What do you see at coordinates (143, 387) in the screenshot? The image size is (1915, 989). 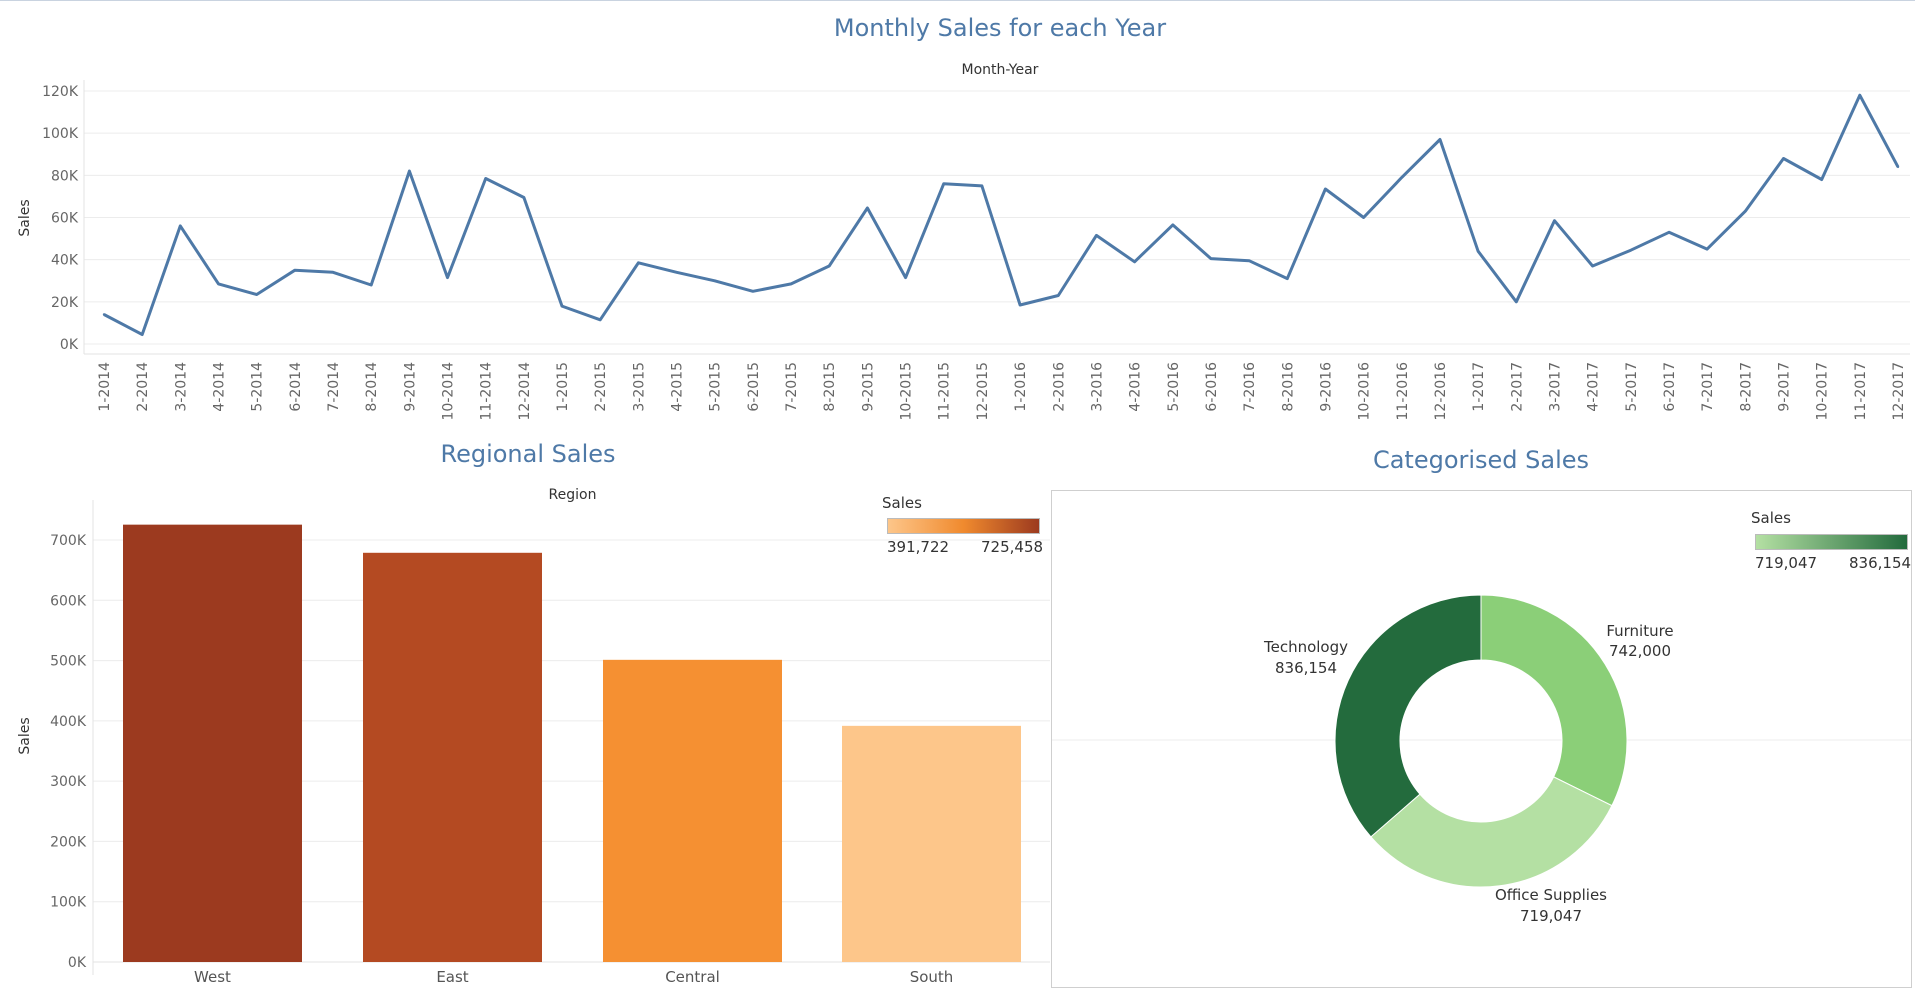 I see `line-x-tick-label: 2-2014` at bounding box center [143, 387].